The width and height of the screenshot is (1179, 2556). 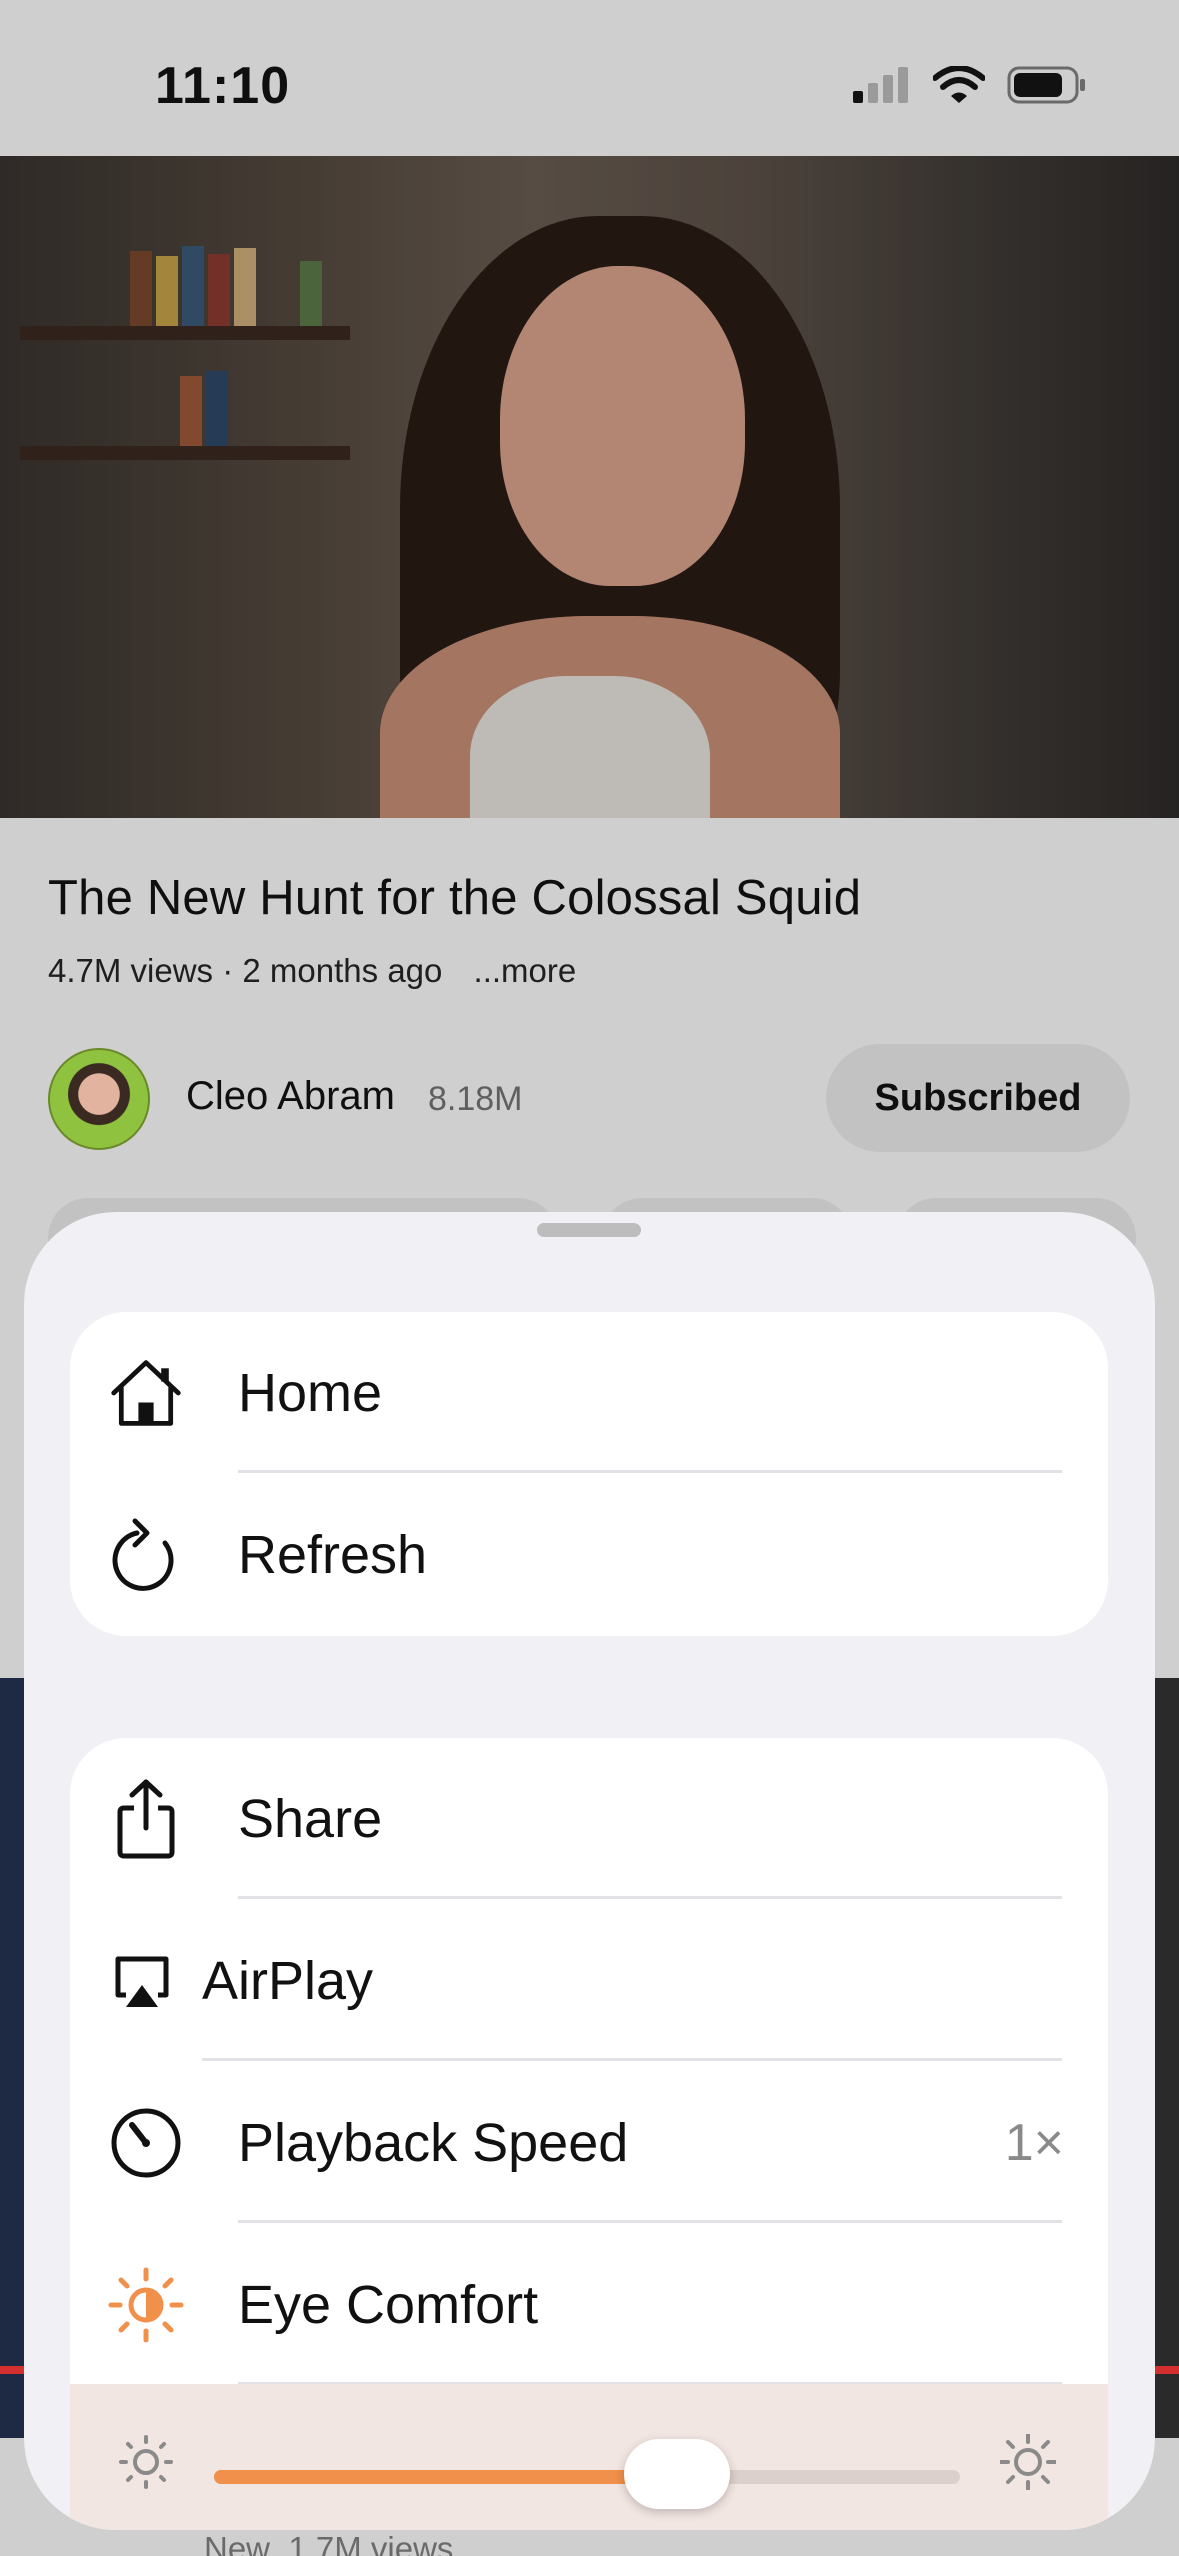 What do you see at coordinates (589, 1981) in the screenshot?
I see `menu-item-airplay: AirPlay` at bounding box center [589, 1981].